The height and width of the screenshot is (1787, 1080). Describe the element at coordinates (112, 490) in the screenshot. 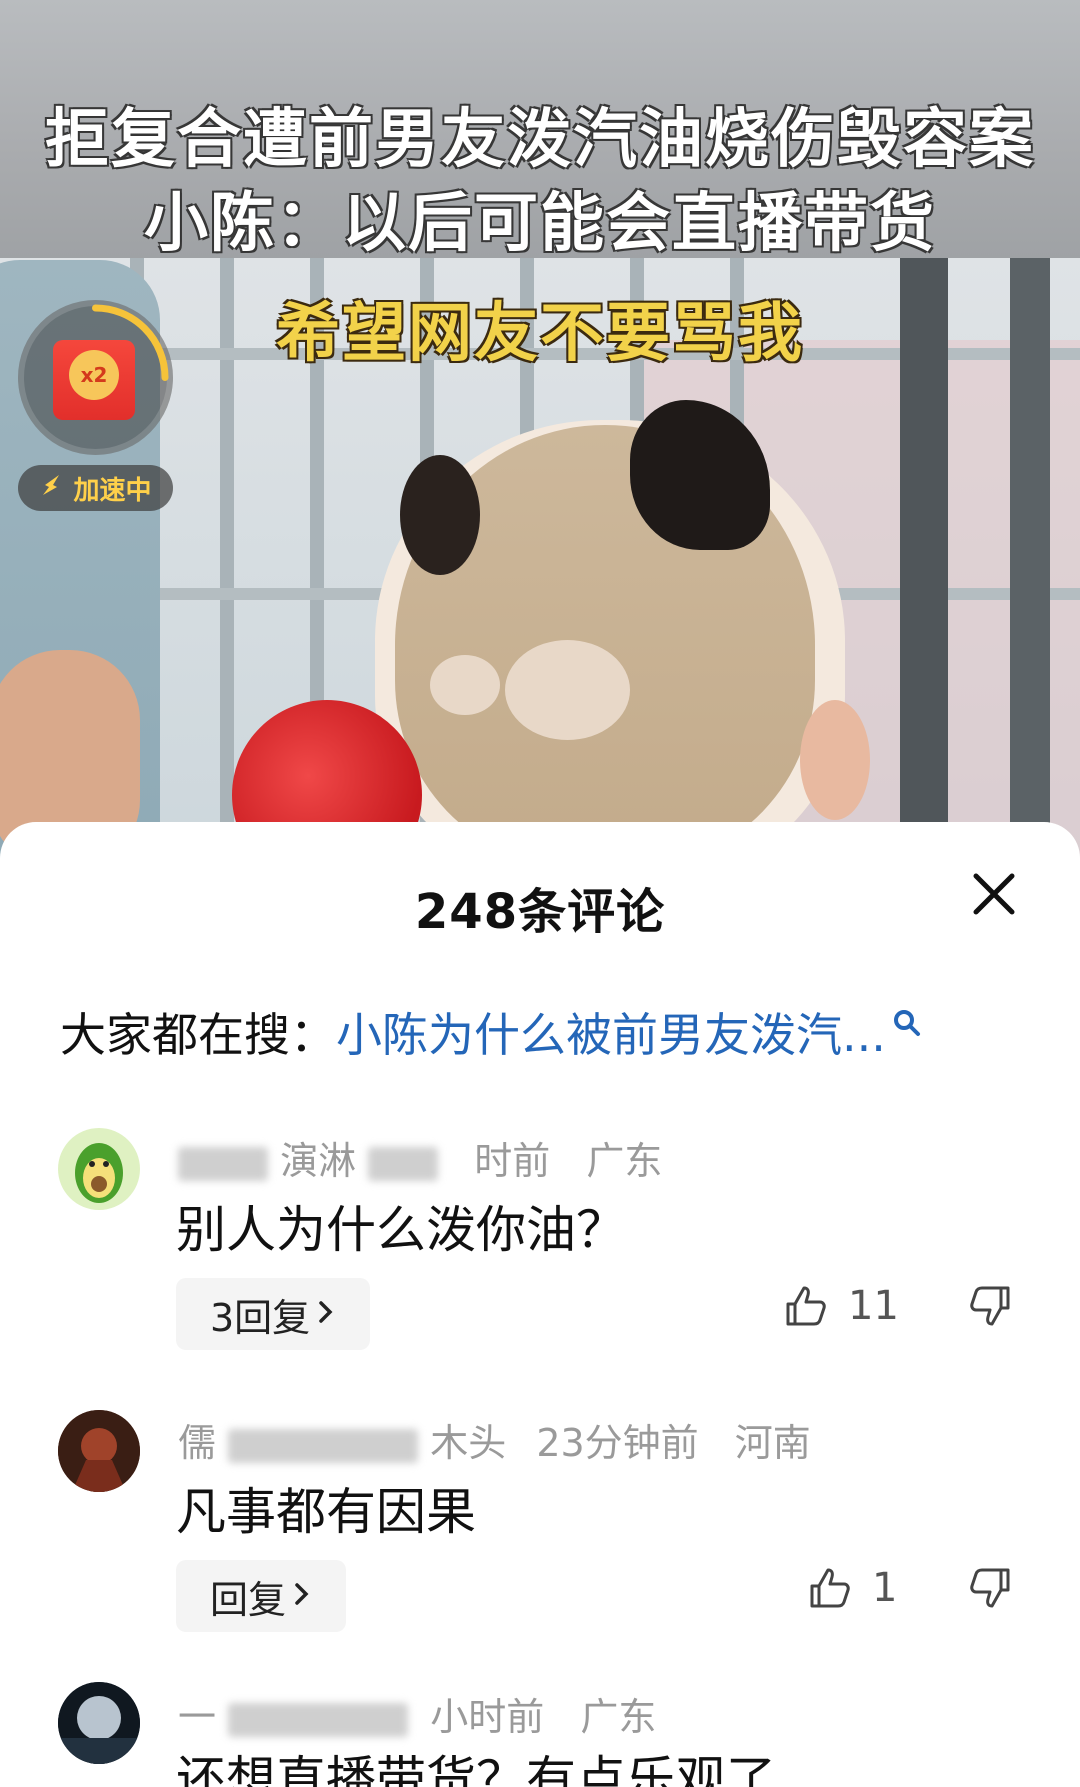

I see `speed-status-label: 加速中` at that location.